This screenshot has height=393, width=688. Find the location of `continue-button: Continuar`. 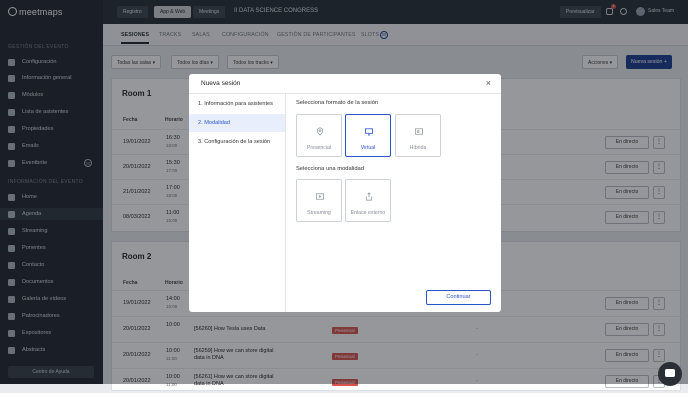

continue-button: Continuar is located at coordinates (458, 297).